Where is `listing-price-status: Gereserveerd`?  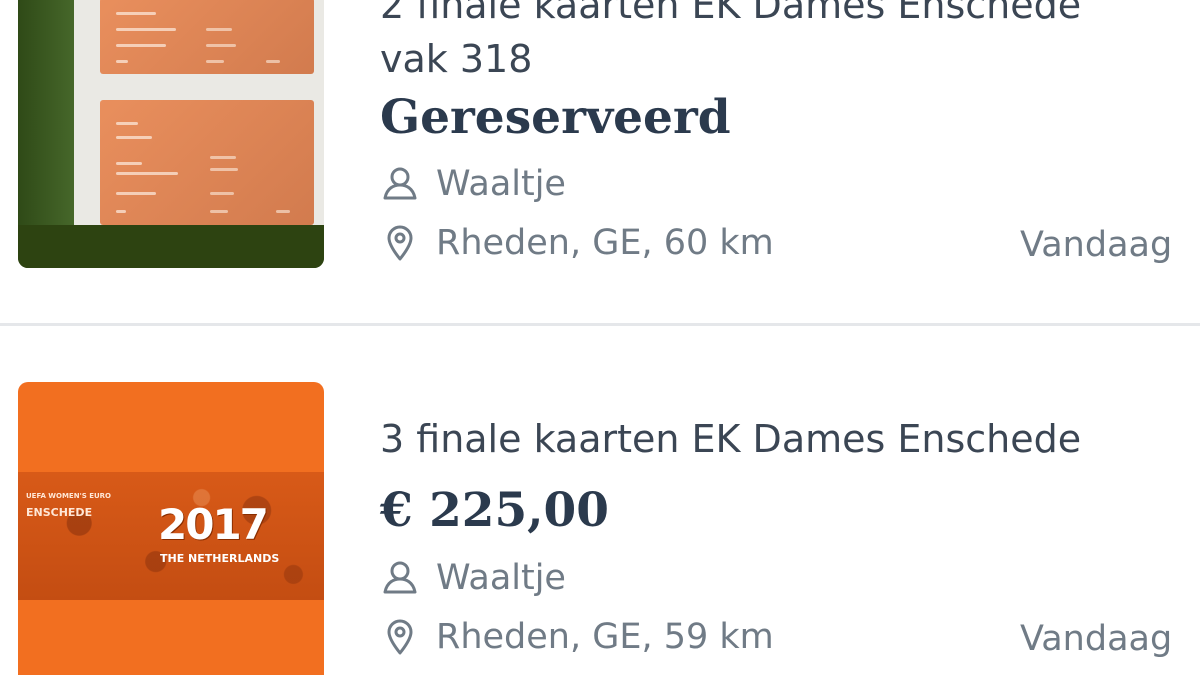 listing-price-status: Gereserveerd is located at coordinates (555, 117).